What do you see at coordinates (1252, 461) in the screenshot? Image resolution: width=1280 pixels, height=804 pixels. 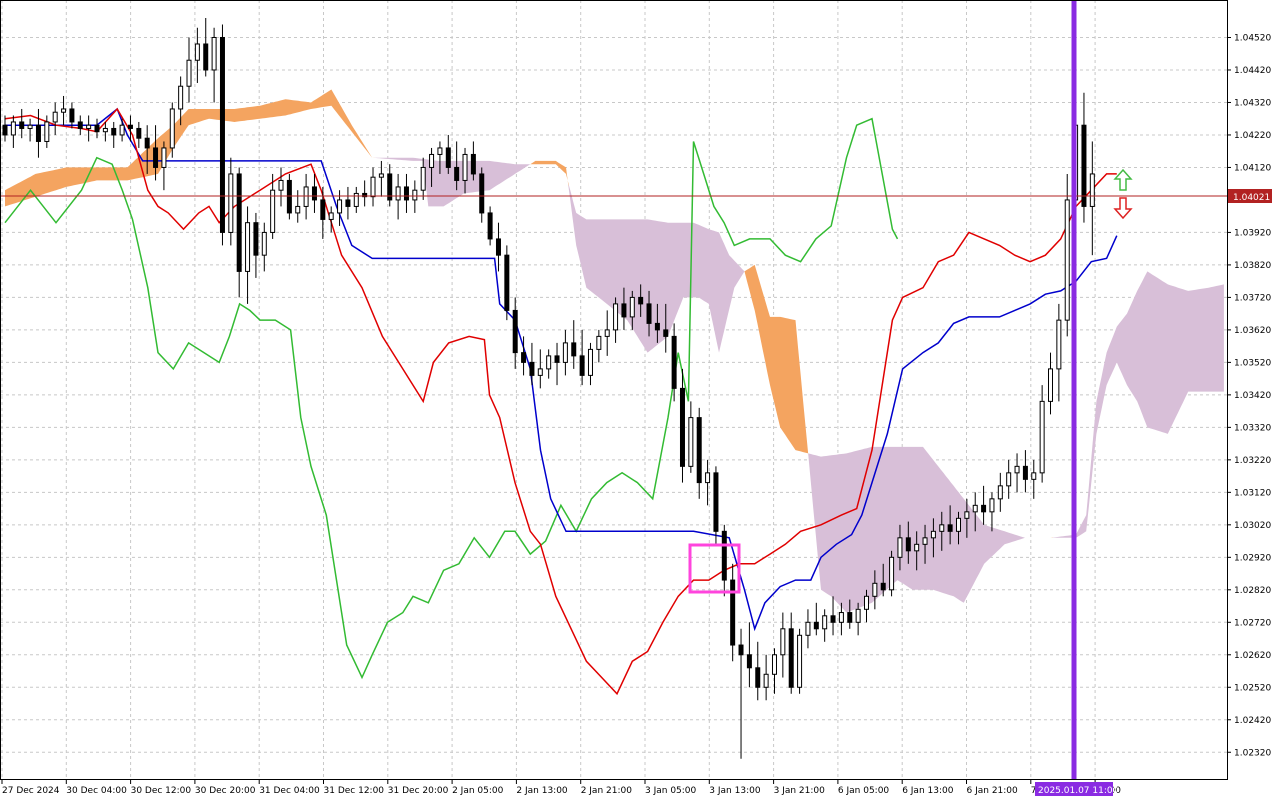 I see `price-tick-label: 1.03220` at bounding box center [1252, 461].